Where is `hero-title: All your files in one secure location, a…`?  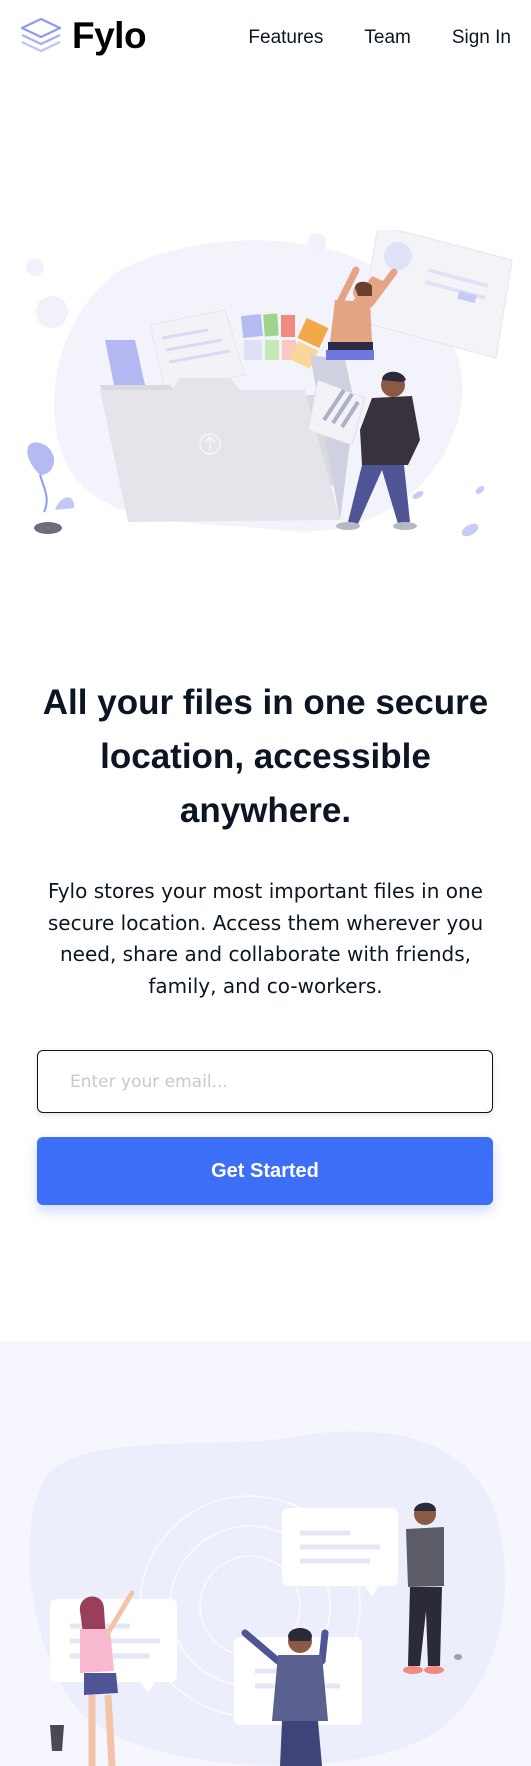 hero-title: All your files in one secure location, a… is located at coordinates (265, 756).